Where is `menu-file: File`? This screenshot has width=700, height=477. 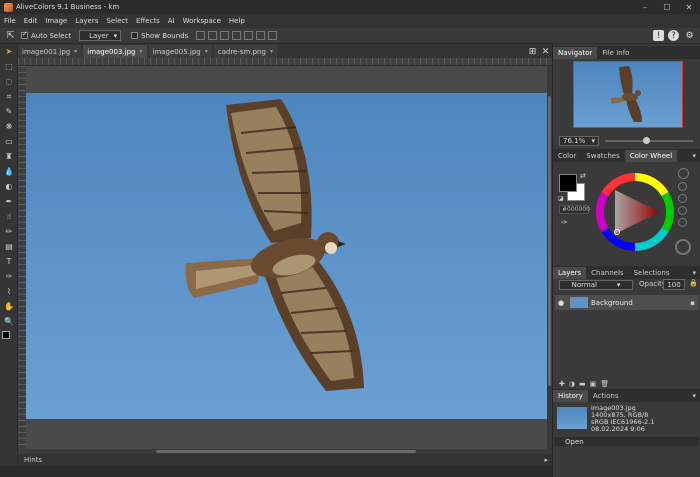 menu-file: File is located at coordinates (10, 21).